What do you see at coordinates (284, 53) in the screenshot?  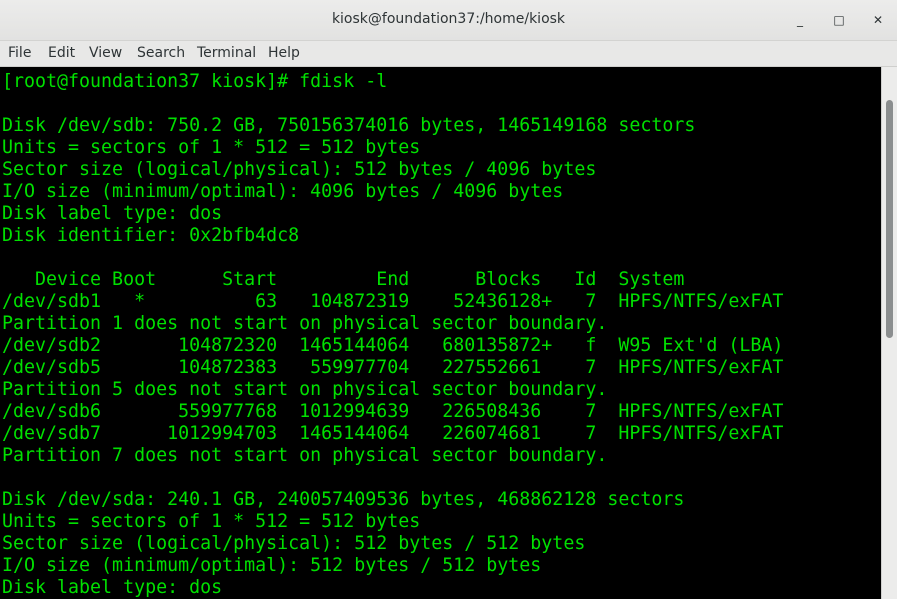 I see `menu-help: Help` at bounding box center [284, 53].